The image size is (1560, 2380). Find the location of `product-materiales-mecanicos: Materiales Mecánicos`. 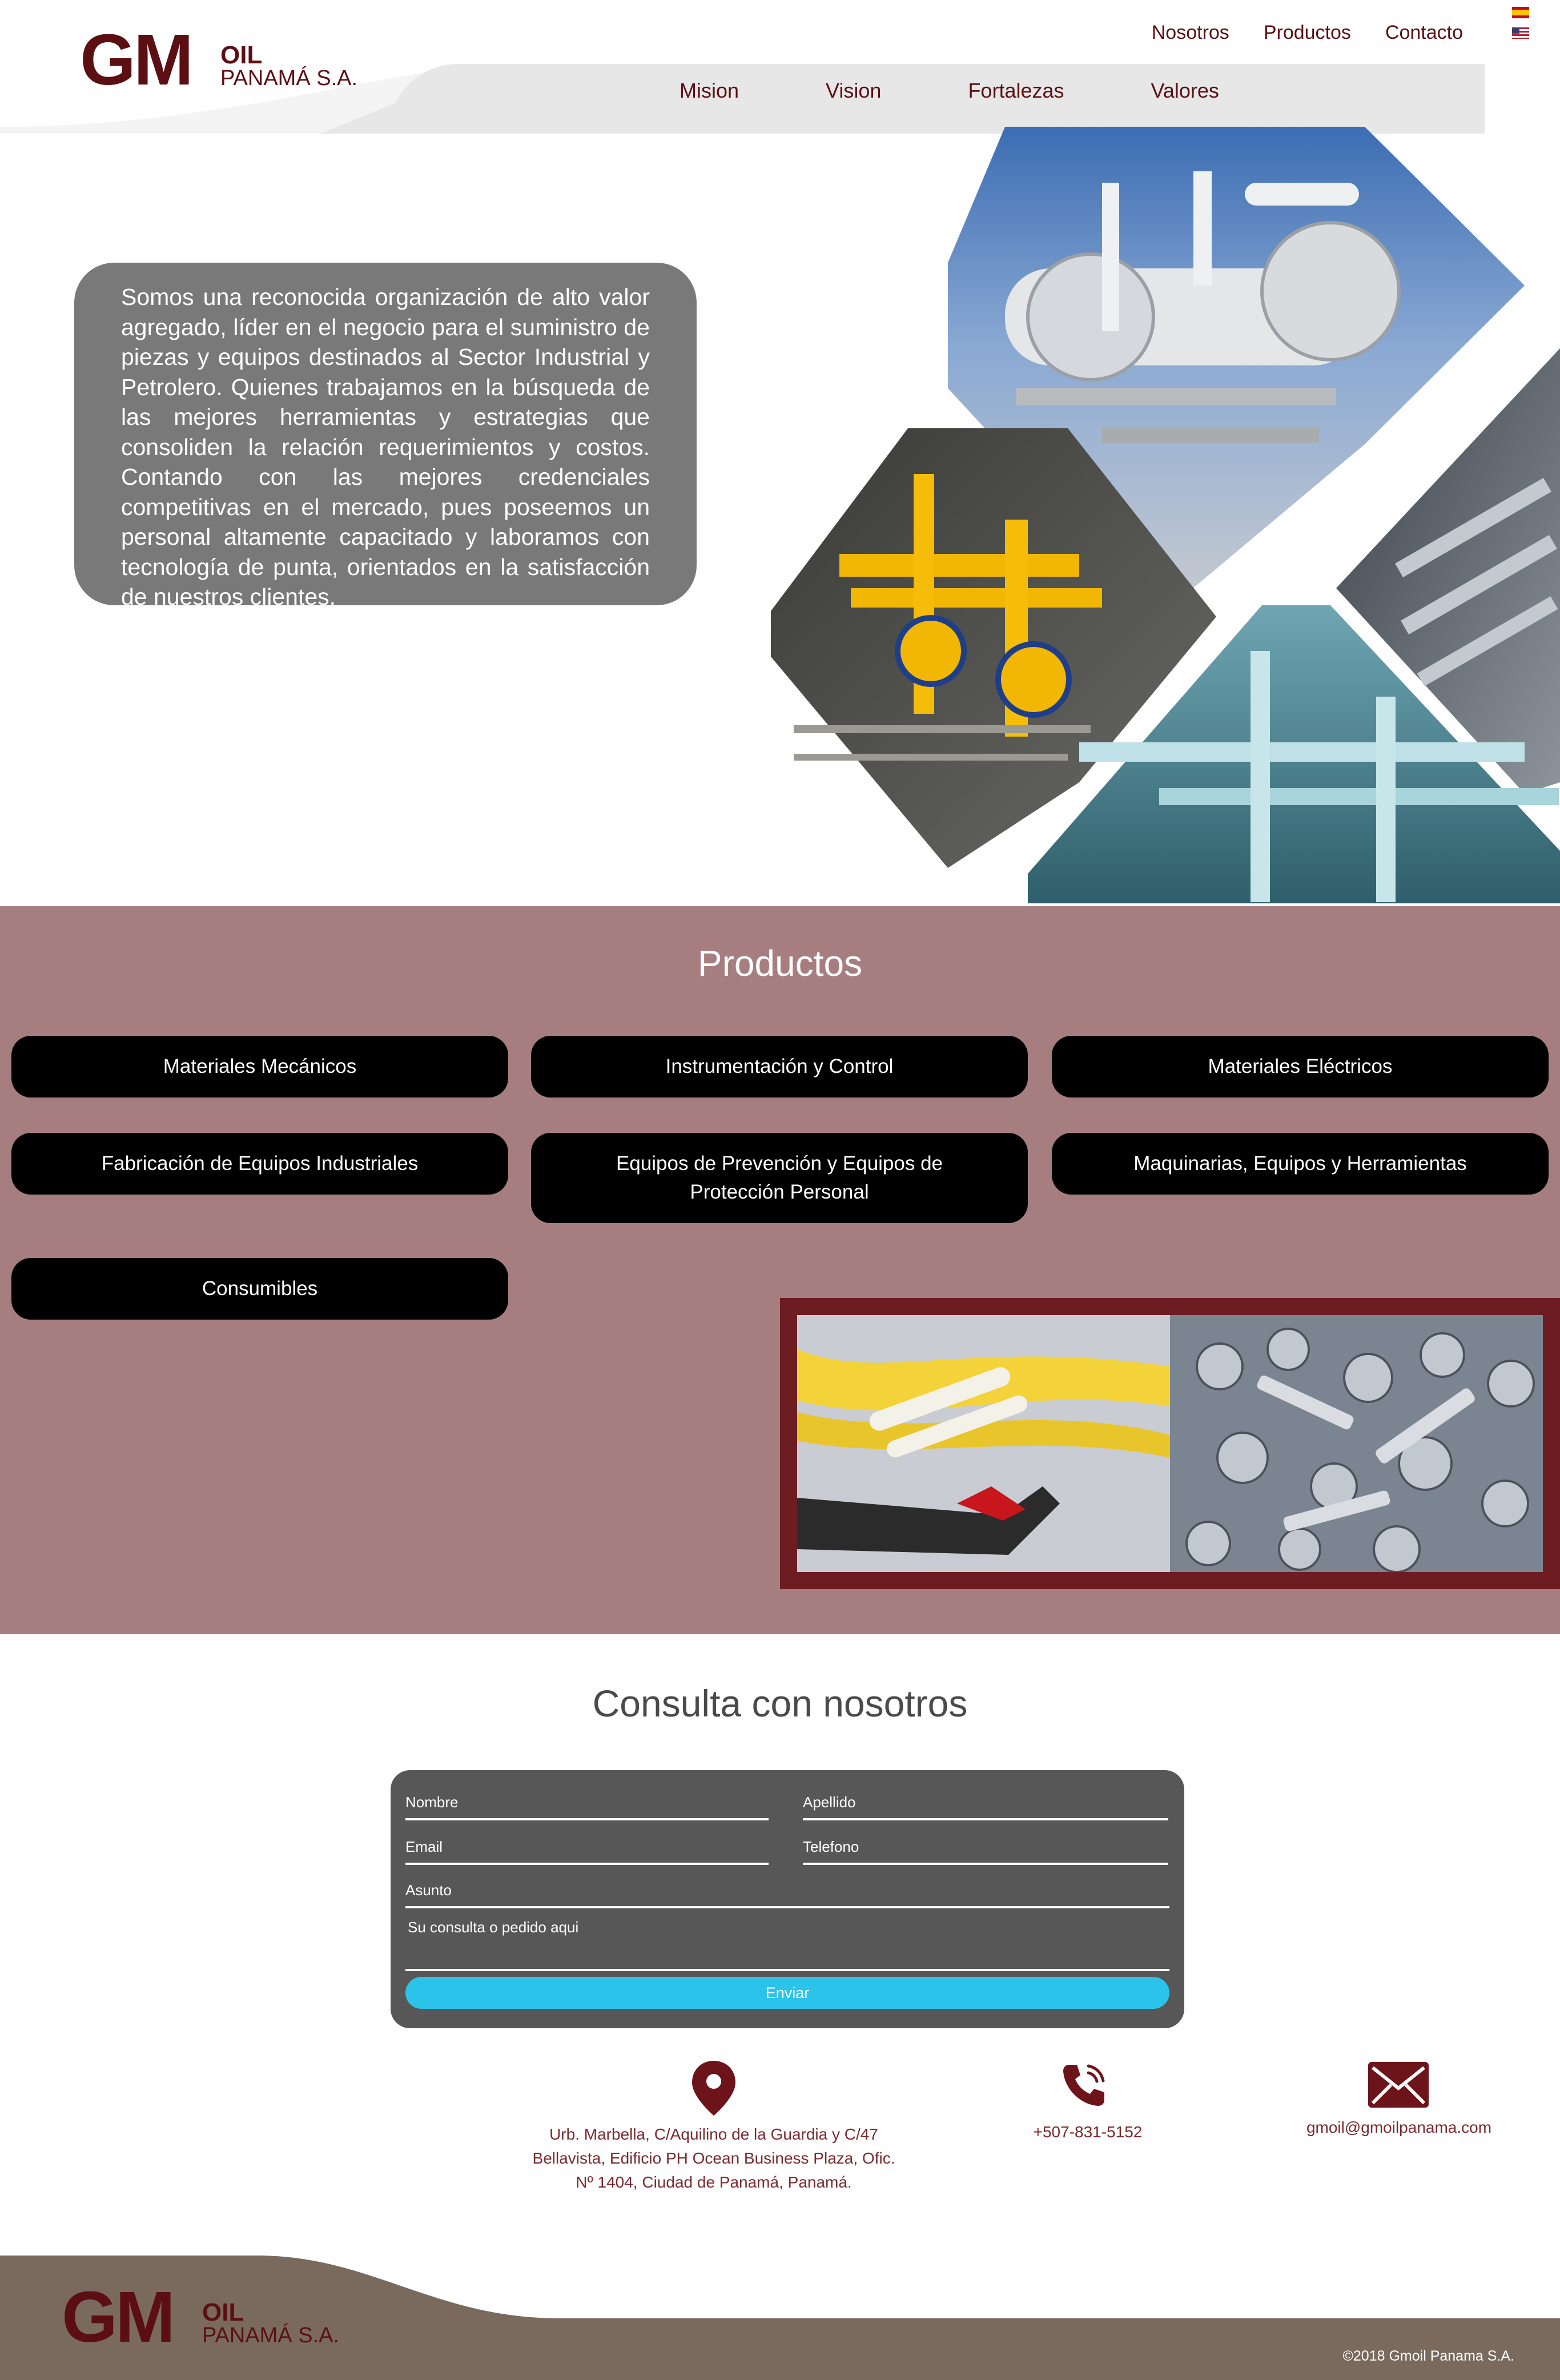

product-materiales-mecanicos: Materiales Mecánicos is located at coordinates (259, 1066).